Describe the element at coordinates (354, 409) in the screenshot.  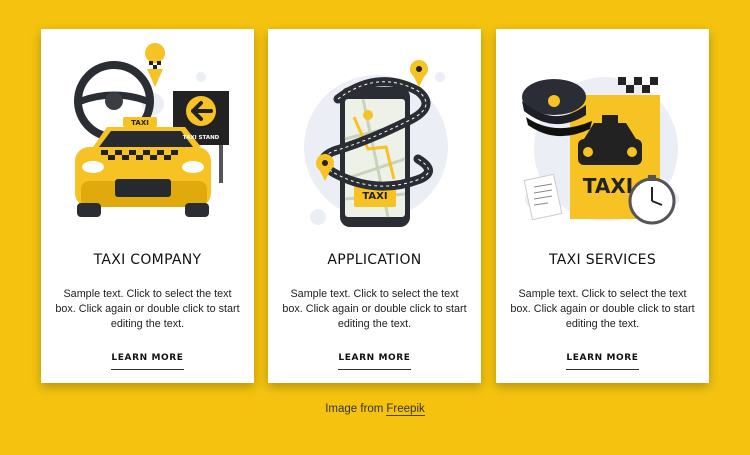
I see `credit-prefix: Image from` at that location.